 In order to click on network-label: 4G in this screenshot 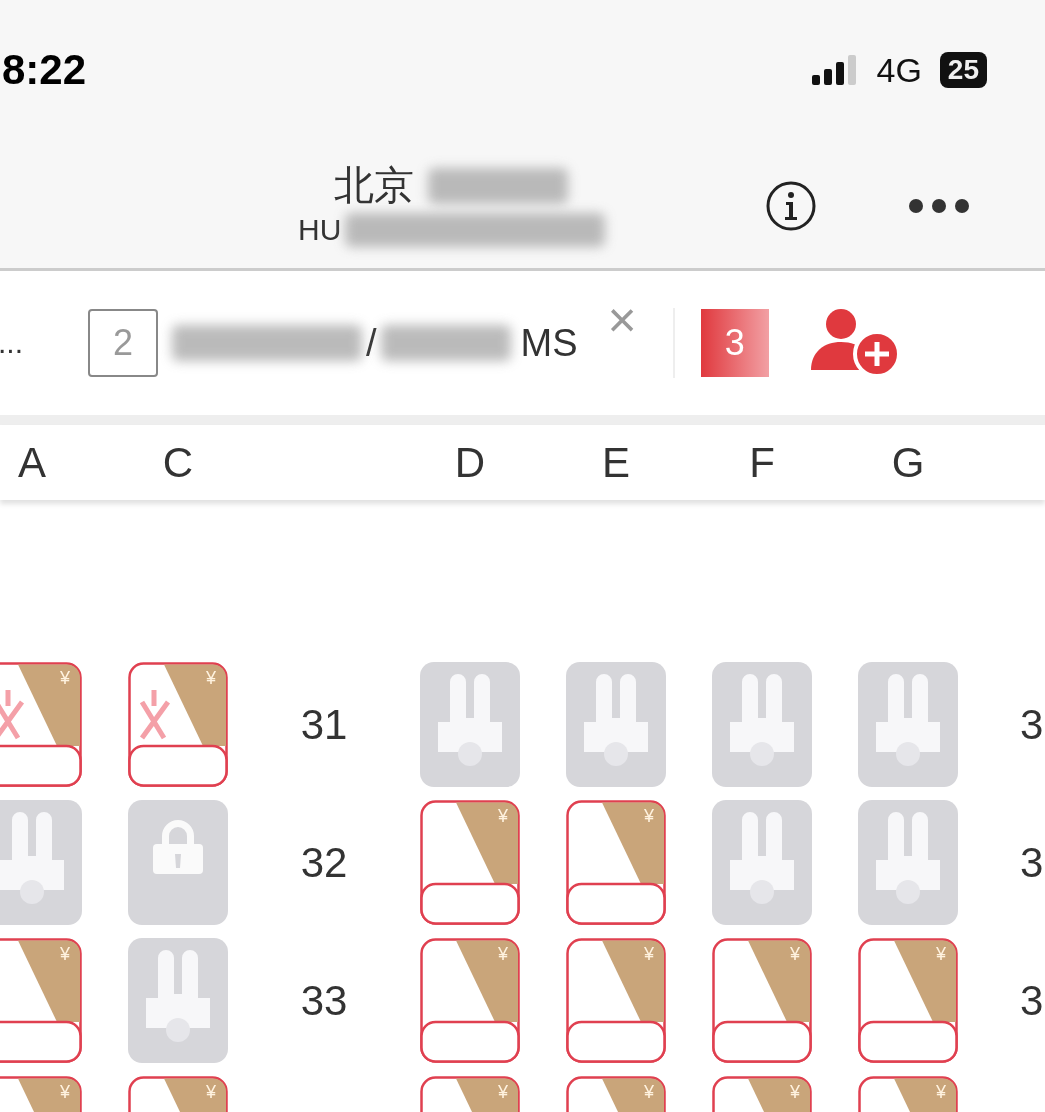, I will do `click(899, 70)`.